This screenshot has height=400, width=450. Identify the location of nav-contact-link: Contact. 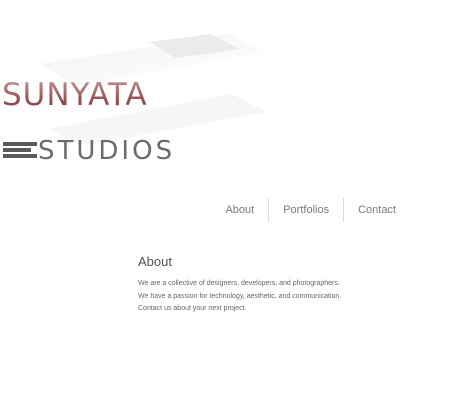
(377, 210).